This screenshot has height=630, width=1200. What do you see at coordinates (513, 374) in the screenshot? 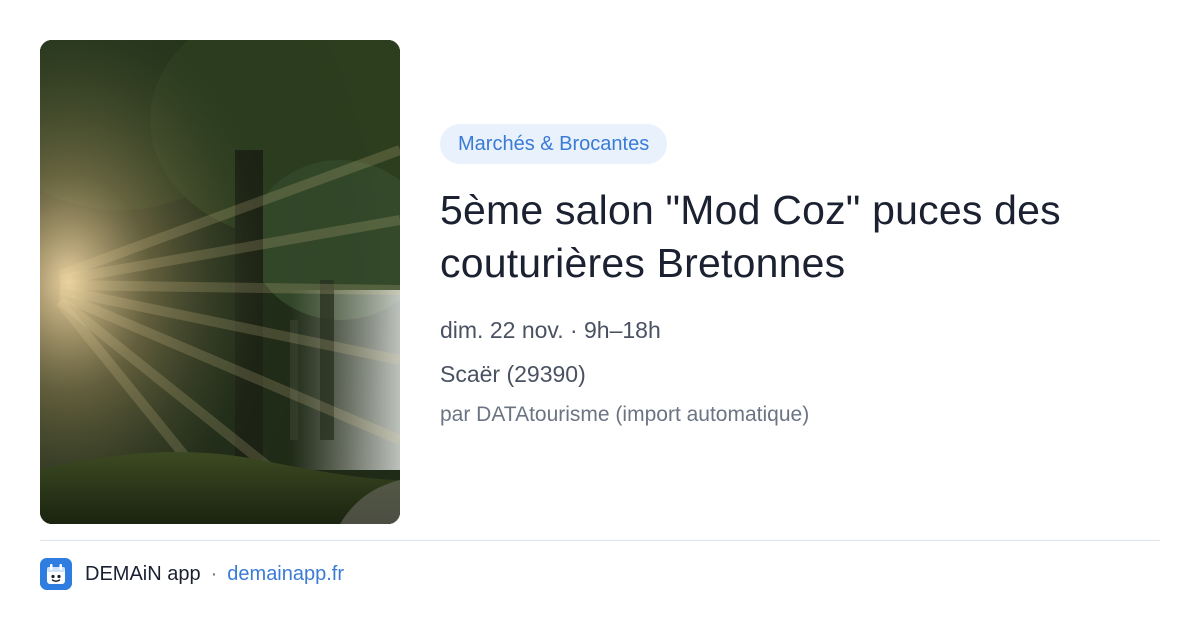
I see `event-location: Scaër (29390)` at bounding box center [513, 374].